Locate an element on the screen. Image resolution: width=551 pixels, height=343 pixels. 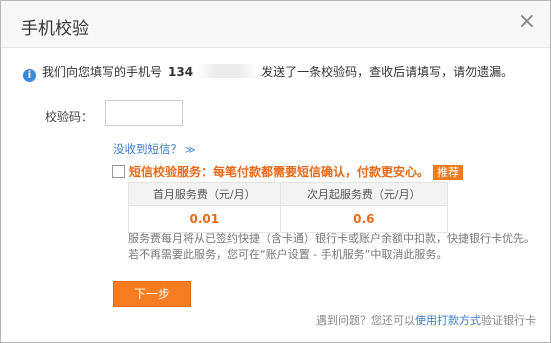
fee-table: 首月服务费（元/月） 次月起服务费（元/月） 0.01 0.6 is located at coordinates (288, 207).